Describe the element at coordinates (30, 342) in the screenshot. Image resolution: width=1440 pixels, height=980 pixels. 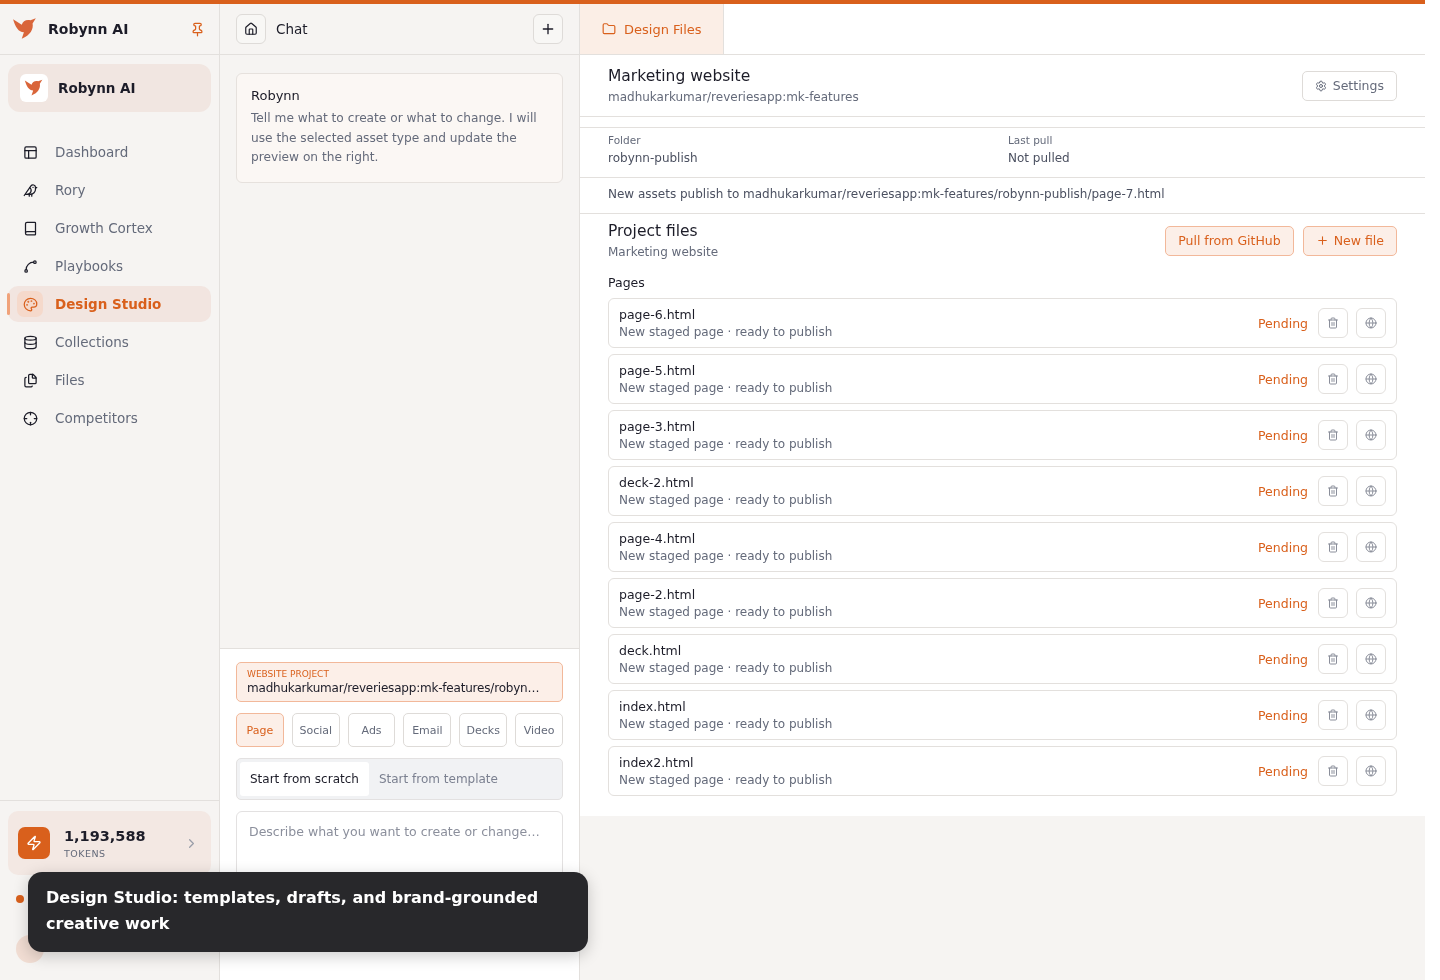
I see `database-icon` at that location.